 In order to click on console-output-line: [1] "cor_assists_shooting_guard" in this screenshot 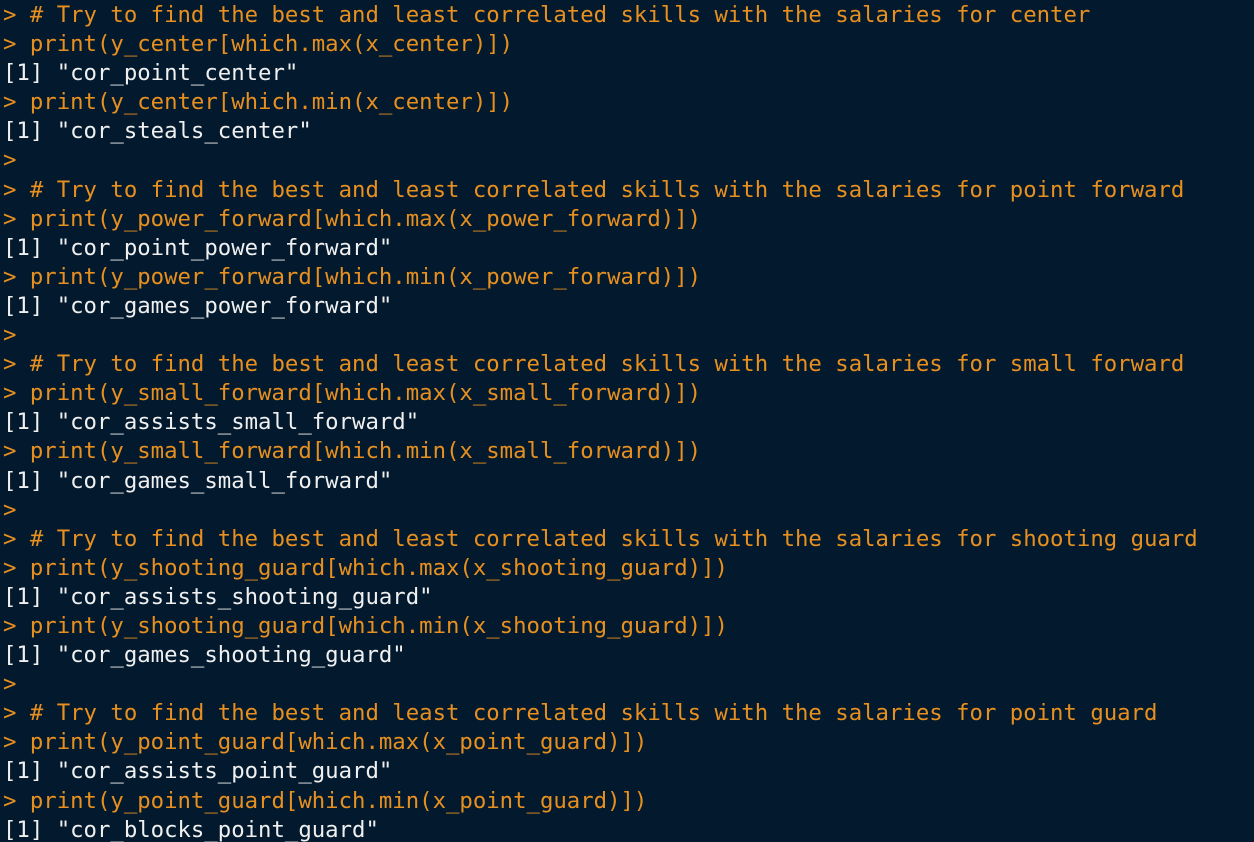, I will do `click(218, 596)`.